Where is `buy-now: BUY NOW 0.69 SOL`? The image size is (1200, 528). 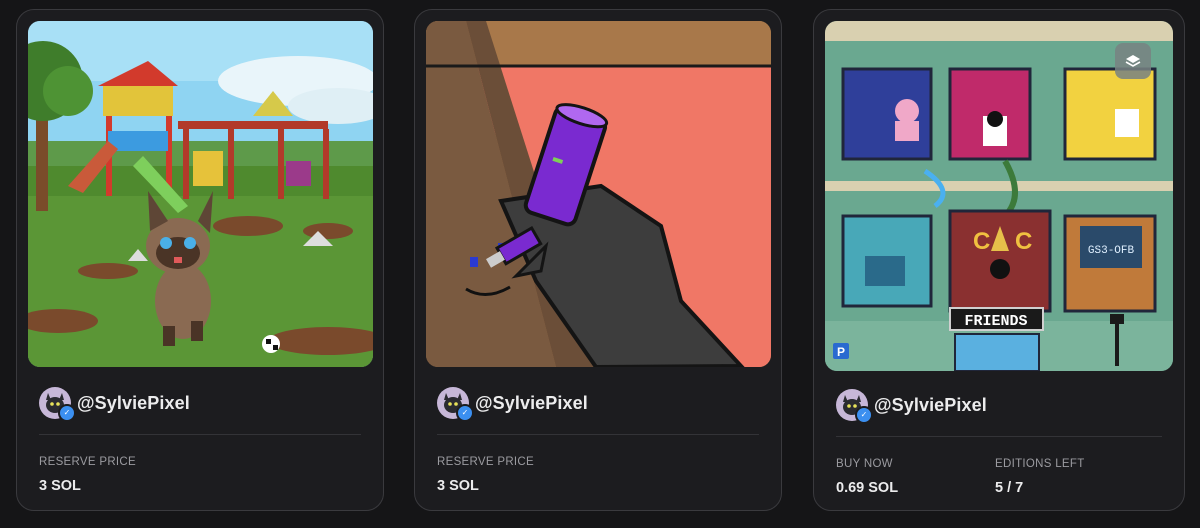 buy-now: BUY NOW 0.69 SOL is located at coordinates (867, 477).